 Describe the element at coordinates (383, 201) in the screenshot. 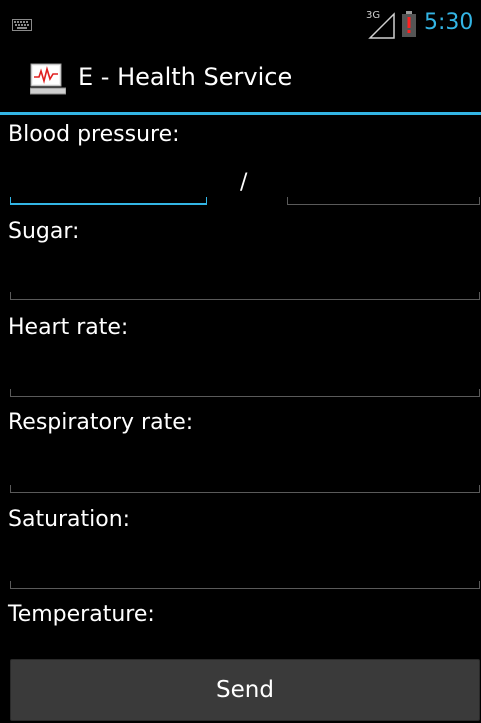

I see `diastolic-input` at that location.